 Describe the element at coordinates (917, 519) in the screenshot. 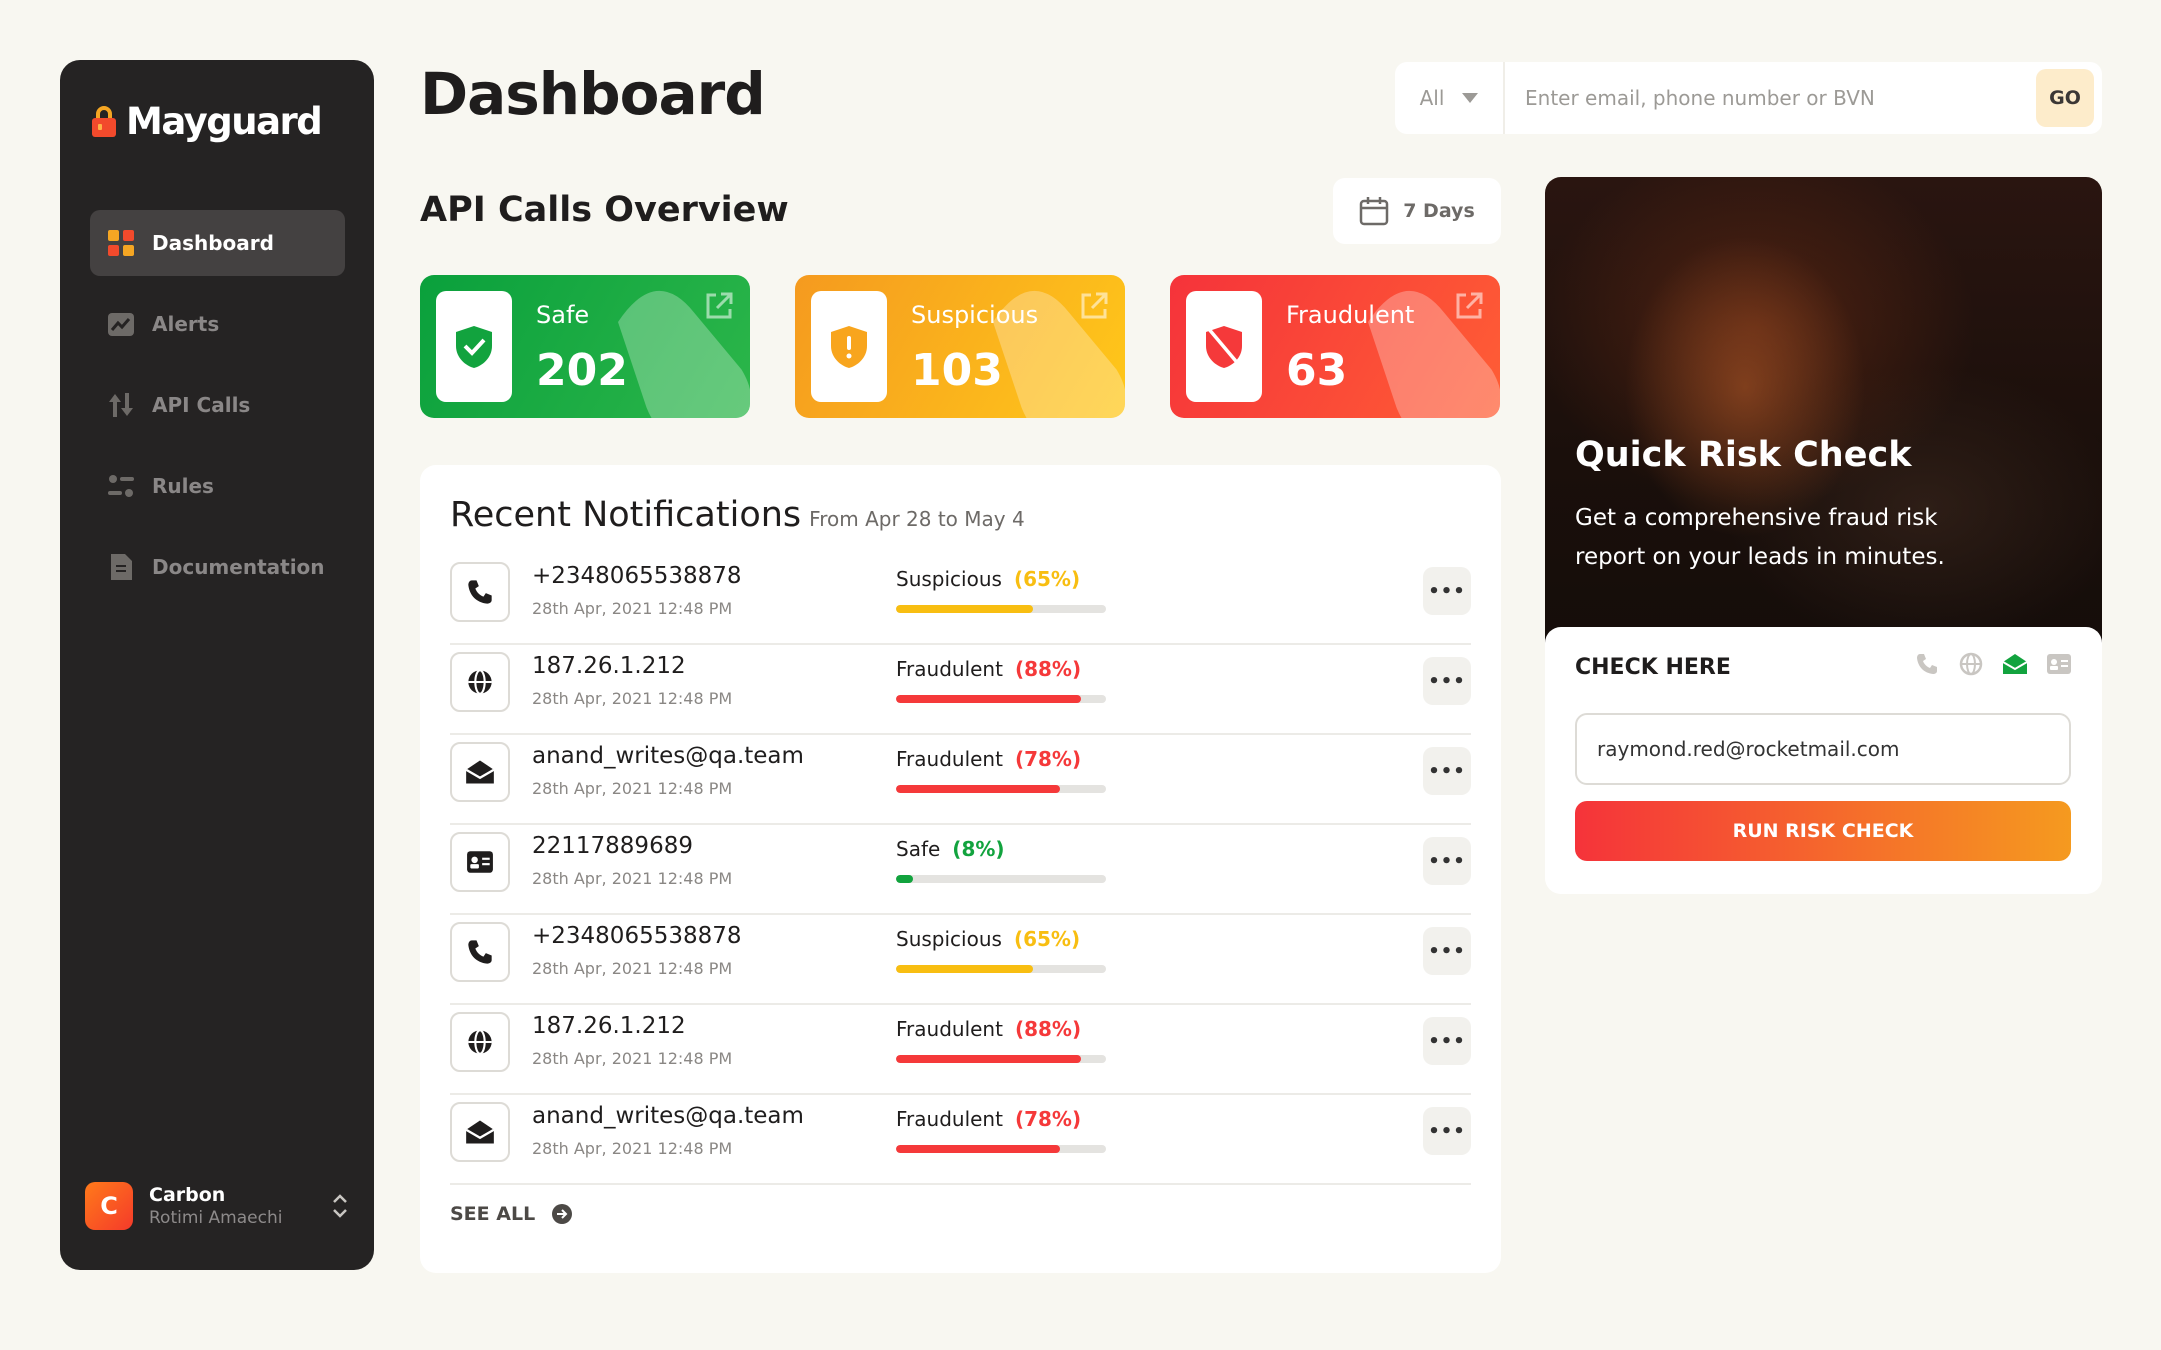

I see `notifications-range: From Apr 28 to May 4` at that location.